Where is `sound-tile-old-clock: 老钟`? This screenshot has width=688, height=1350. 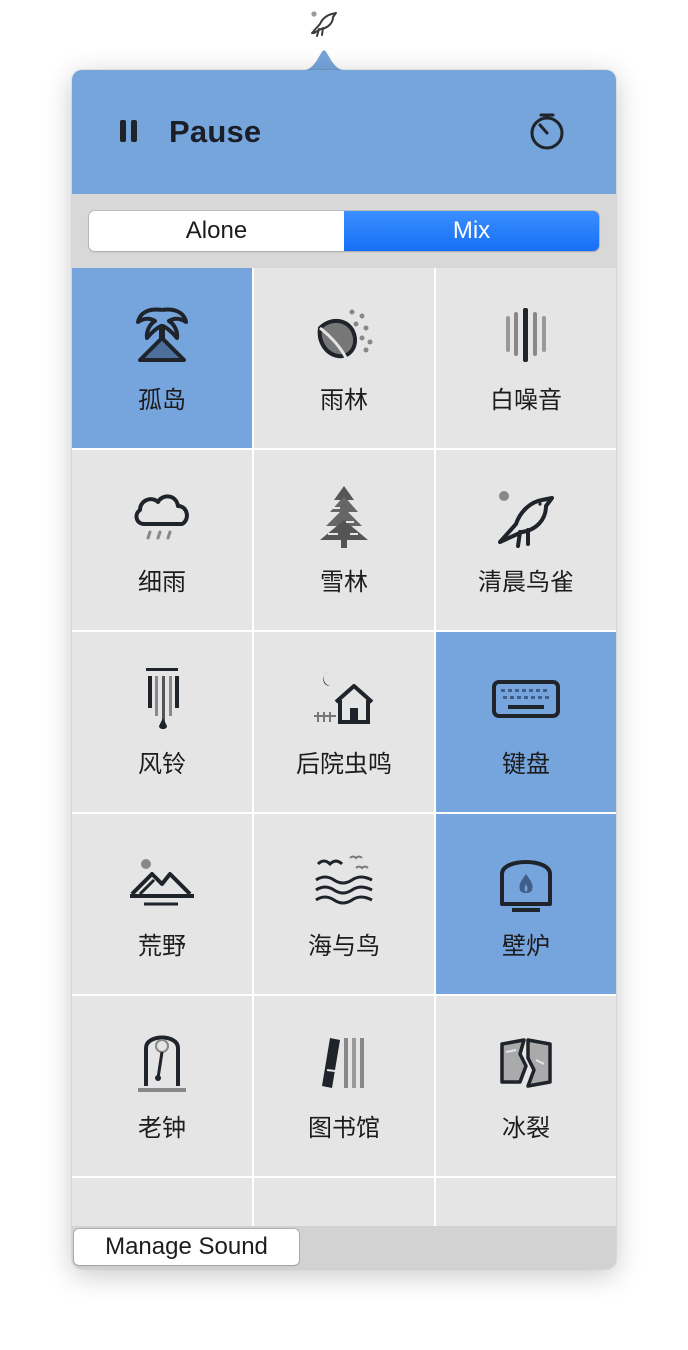
sound-tile-old-clock: 老钟 is located at coordinates (162, 1086).